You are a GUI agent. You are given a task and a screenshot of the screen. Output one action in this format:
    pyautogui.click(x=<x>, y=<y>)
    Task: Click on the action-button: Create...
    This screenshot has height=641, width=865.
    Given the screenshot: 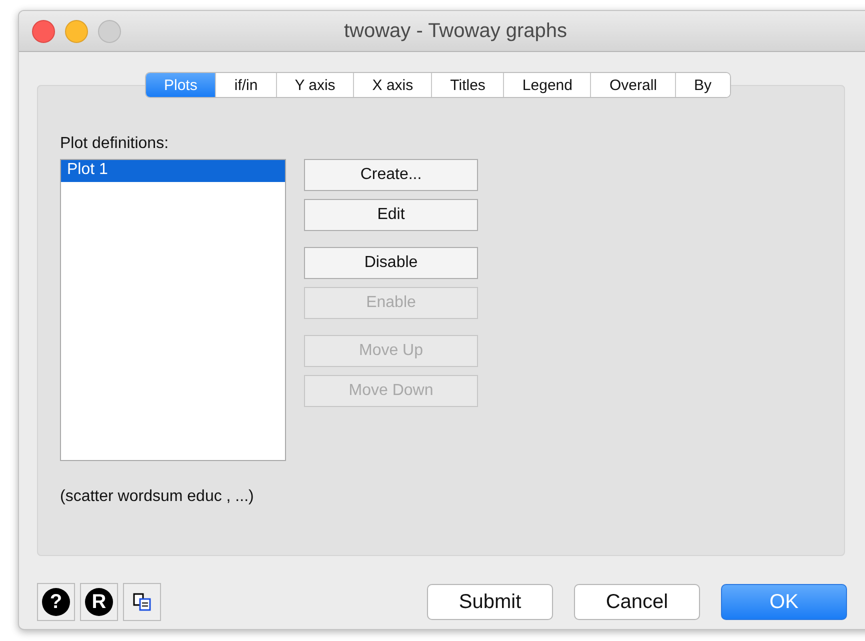 What is the action you would take?
    pyautogui.click(x=391, y=175)
    